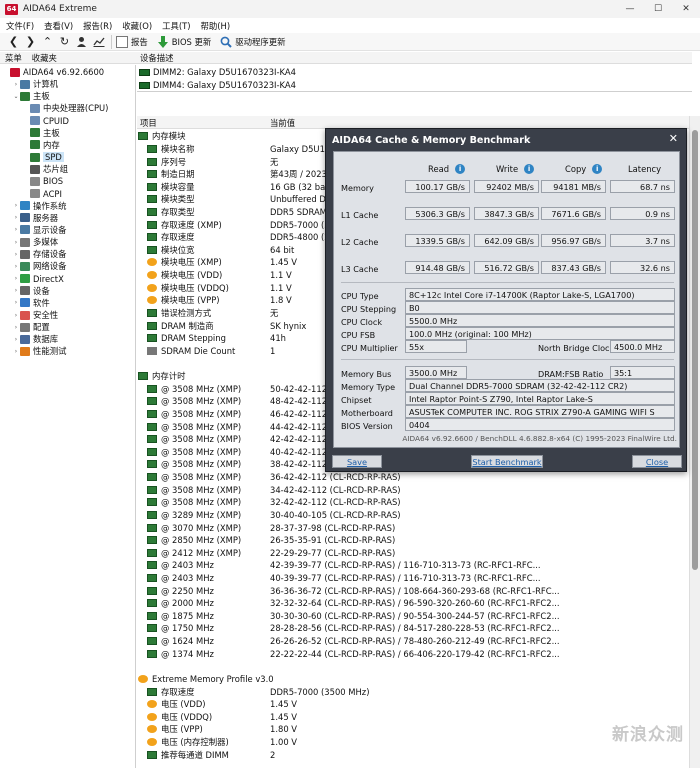 The image size is (700, 768). Describe the element at coordinates (39, 266) in the screenshot. I see `tree-item: › 网络设备` at that location.